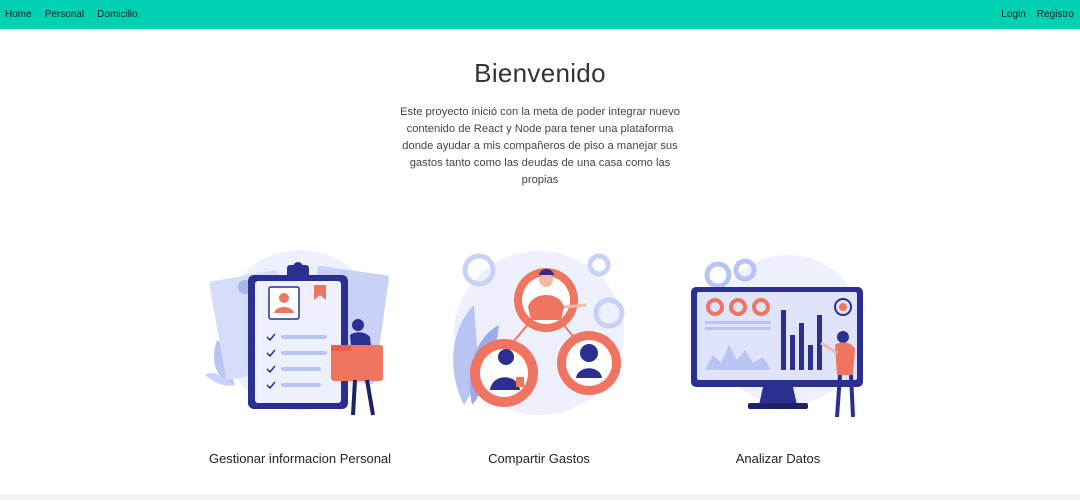 The width and height of the screenshot is (1080, 500). What do you see at coordinates (1032, 14) in the screenshot?
I see `nav-right: Login Registro` at bounding box center [1032, 14].